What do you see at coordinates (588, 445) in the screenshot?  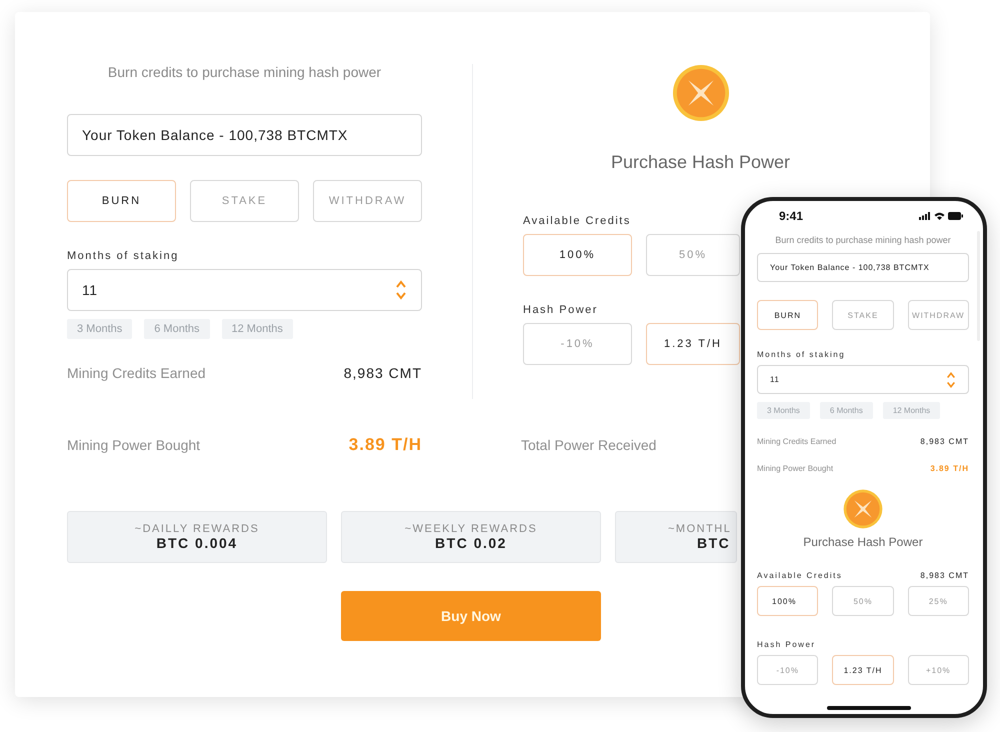 I see `stat-label: Total Power Received` at bounding box center [588, 445].